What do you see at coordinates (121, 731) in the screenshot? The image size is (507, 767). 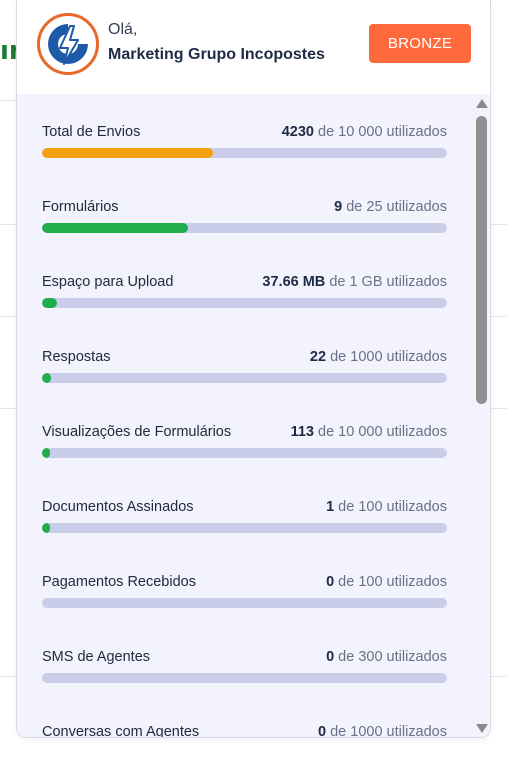 I see `usage-label: Conversas com Agentes` at bounding box center [121, 731].